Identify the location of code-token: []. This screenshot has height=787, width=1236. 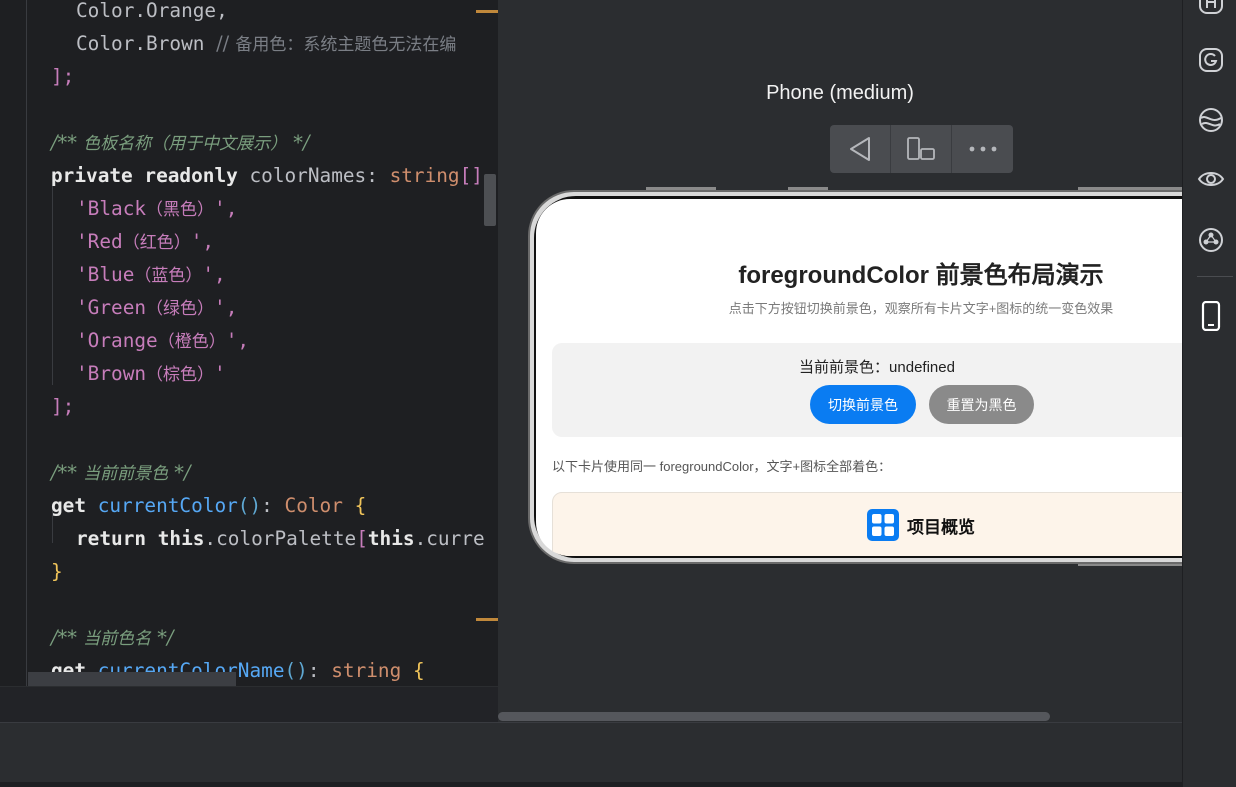
(471, 175).